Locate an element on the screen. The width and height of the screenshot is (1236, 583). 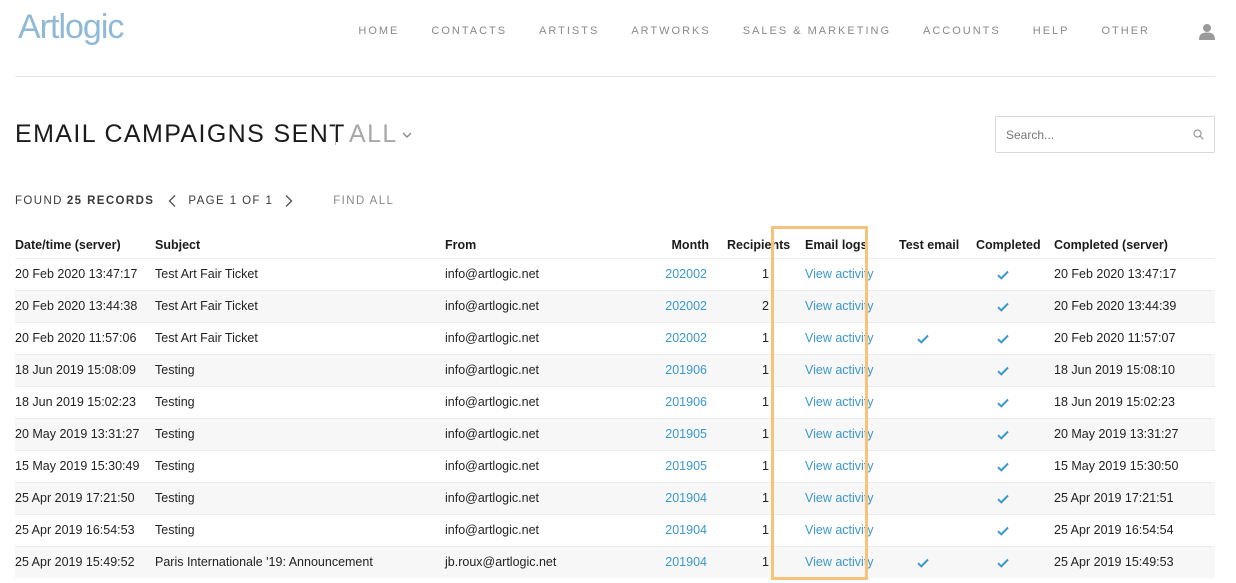
col-from: From is located at coordinates (527, 245).